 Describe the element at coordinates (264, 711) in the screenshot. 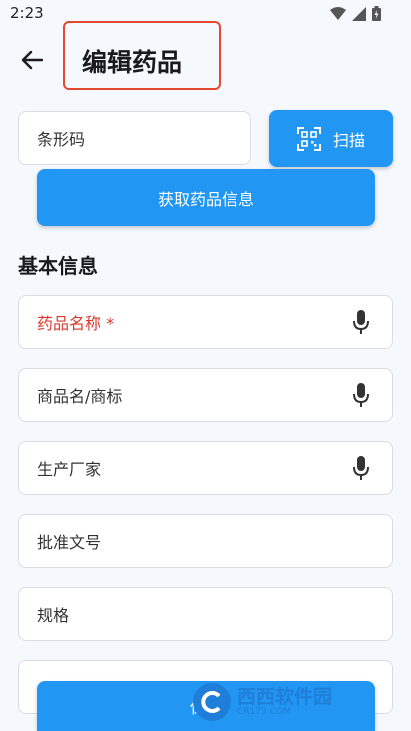

I see `watermark-domain: CR173.COM` at that location.